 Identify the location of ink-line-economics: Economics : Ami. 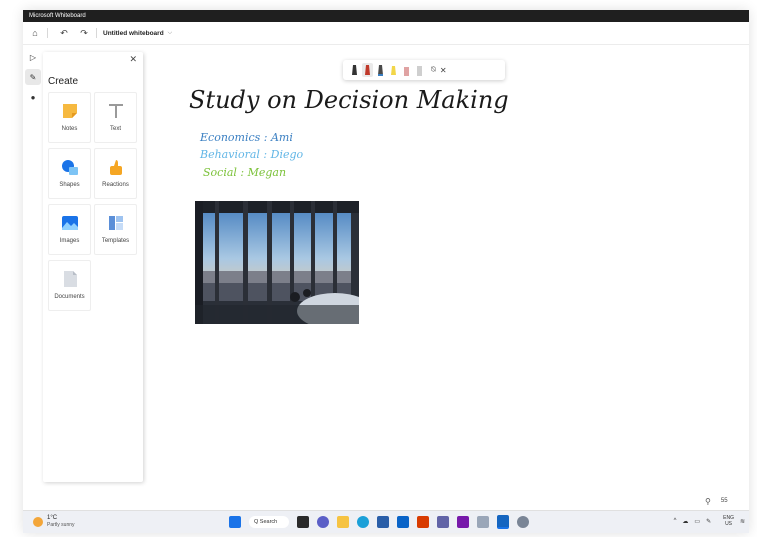
(246, 137).